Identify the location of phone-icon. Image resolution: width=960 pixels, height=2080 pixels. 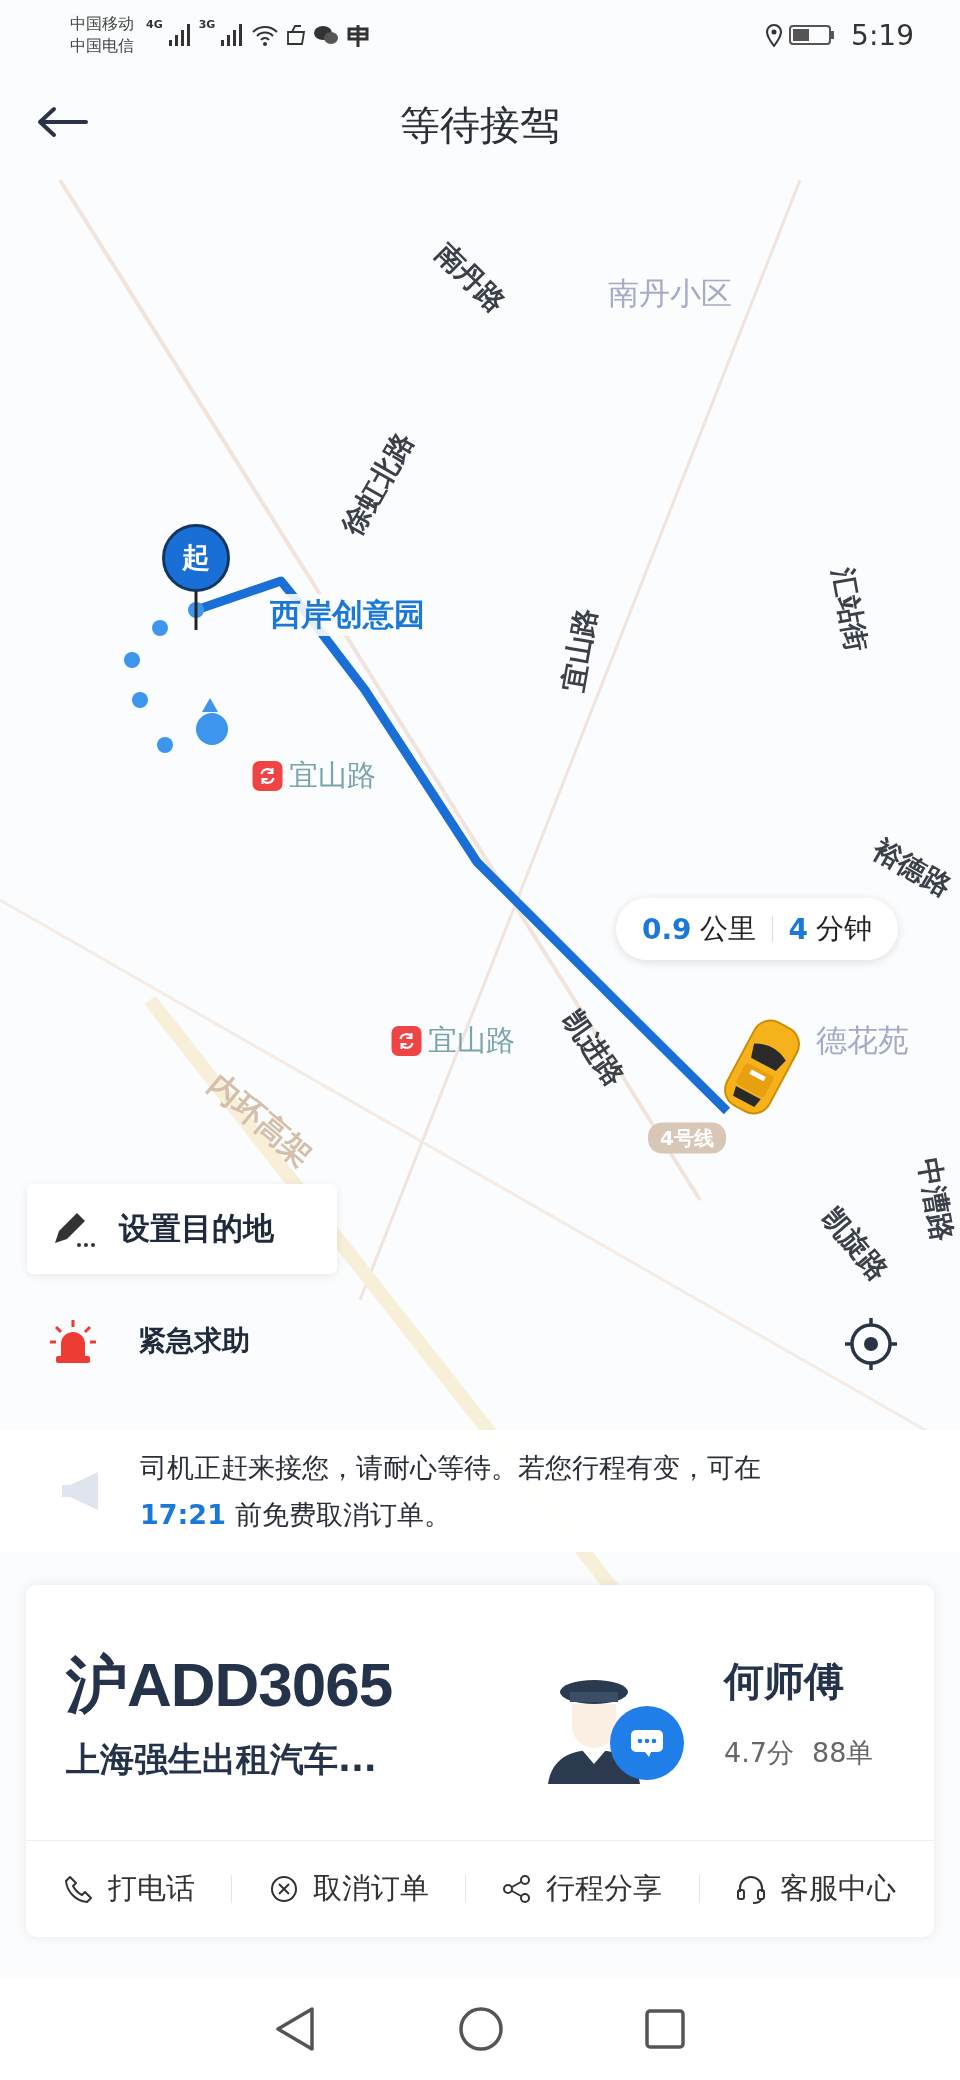
(79, 1889).